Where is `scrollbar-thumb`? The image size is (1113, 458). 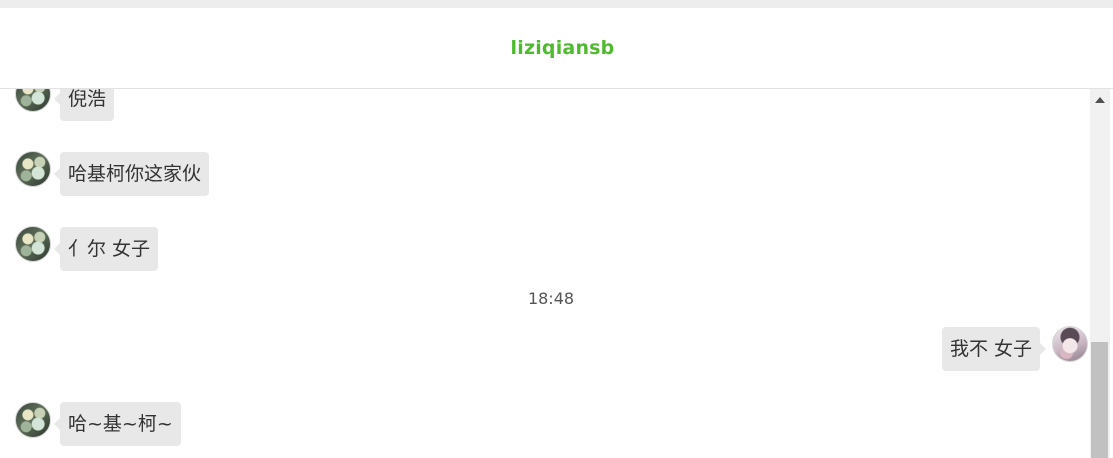
scrollbar-thumb is located at coordinates (1099, 400).